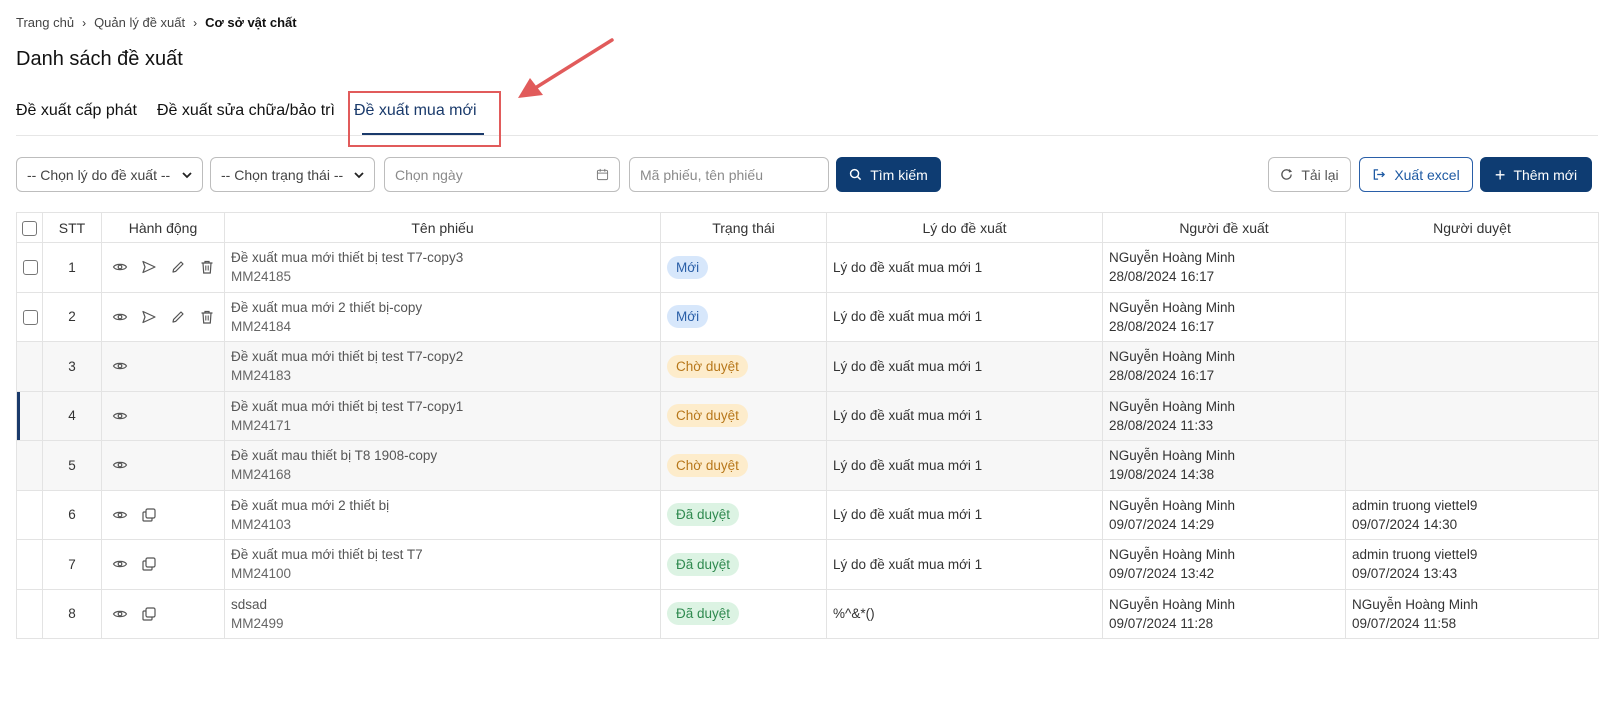 Image resolution: width=1600 pixels, height=719 pixels. I want to click on tab-repair-maintenance: Đề xuất sửa chữa/bảo trì, so click(246, 111).